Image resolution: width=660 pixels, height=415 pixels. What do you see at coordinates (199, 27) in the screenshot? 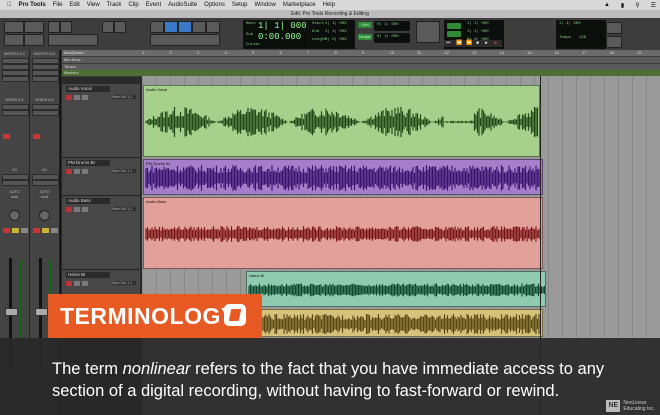
I see `scrubber-tool-button` at bounding box center [199, 27].